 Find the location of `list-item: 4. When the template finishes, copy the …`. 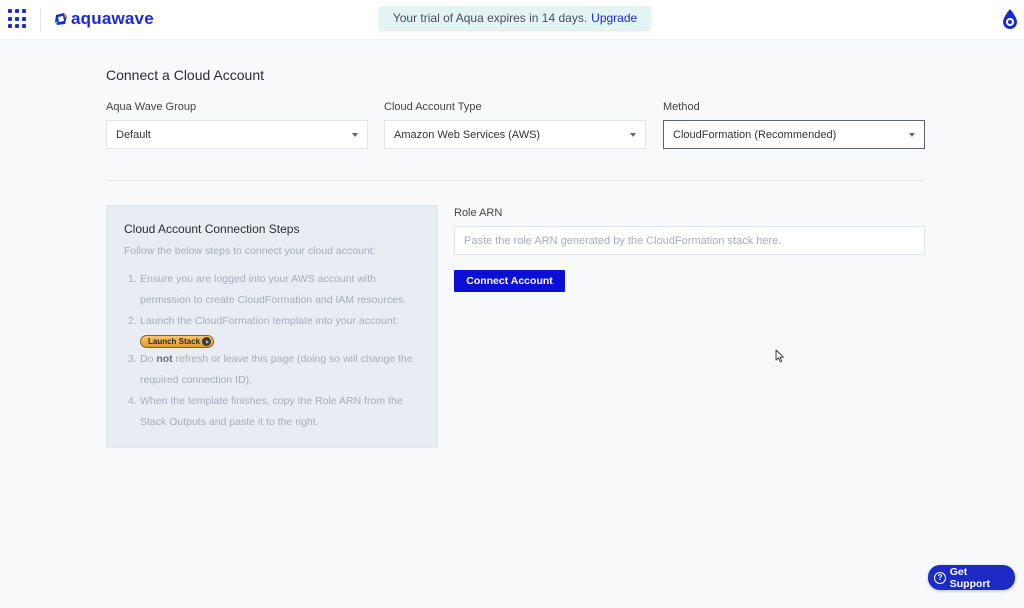

list-item: 4. When the template finishes, copy the … is located at coordinates (272, 412).